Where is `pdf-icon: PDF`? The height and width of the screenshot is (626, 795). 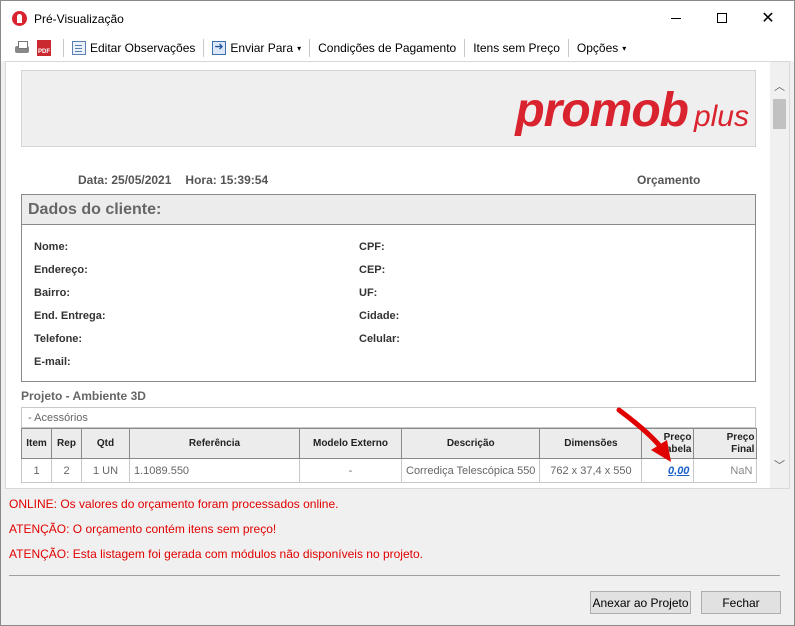
pdf-icon: PDF is located at coordinates (44, 48).